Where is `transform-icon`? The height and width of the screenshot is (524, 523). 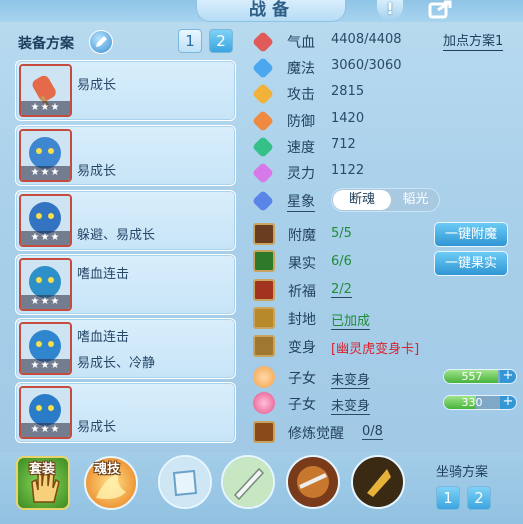
transform-icon is located at coordinates (264, 346).